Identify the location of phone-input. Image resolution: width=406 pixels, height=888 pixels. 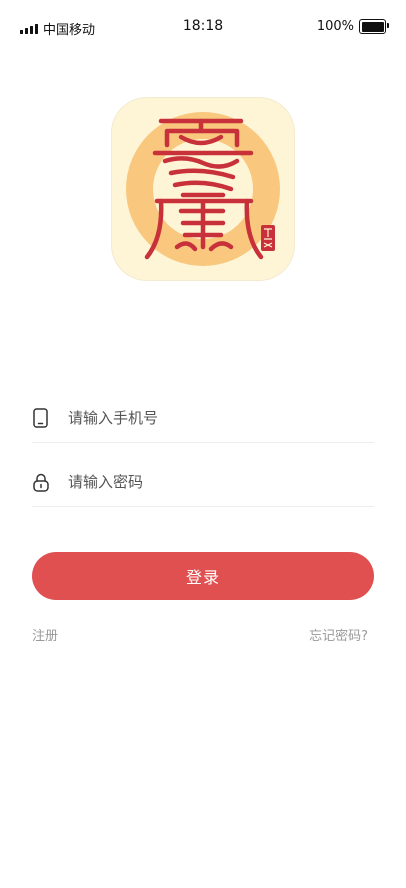
(218, 418).